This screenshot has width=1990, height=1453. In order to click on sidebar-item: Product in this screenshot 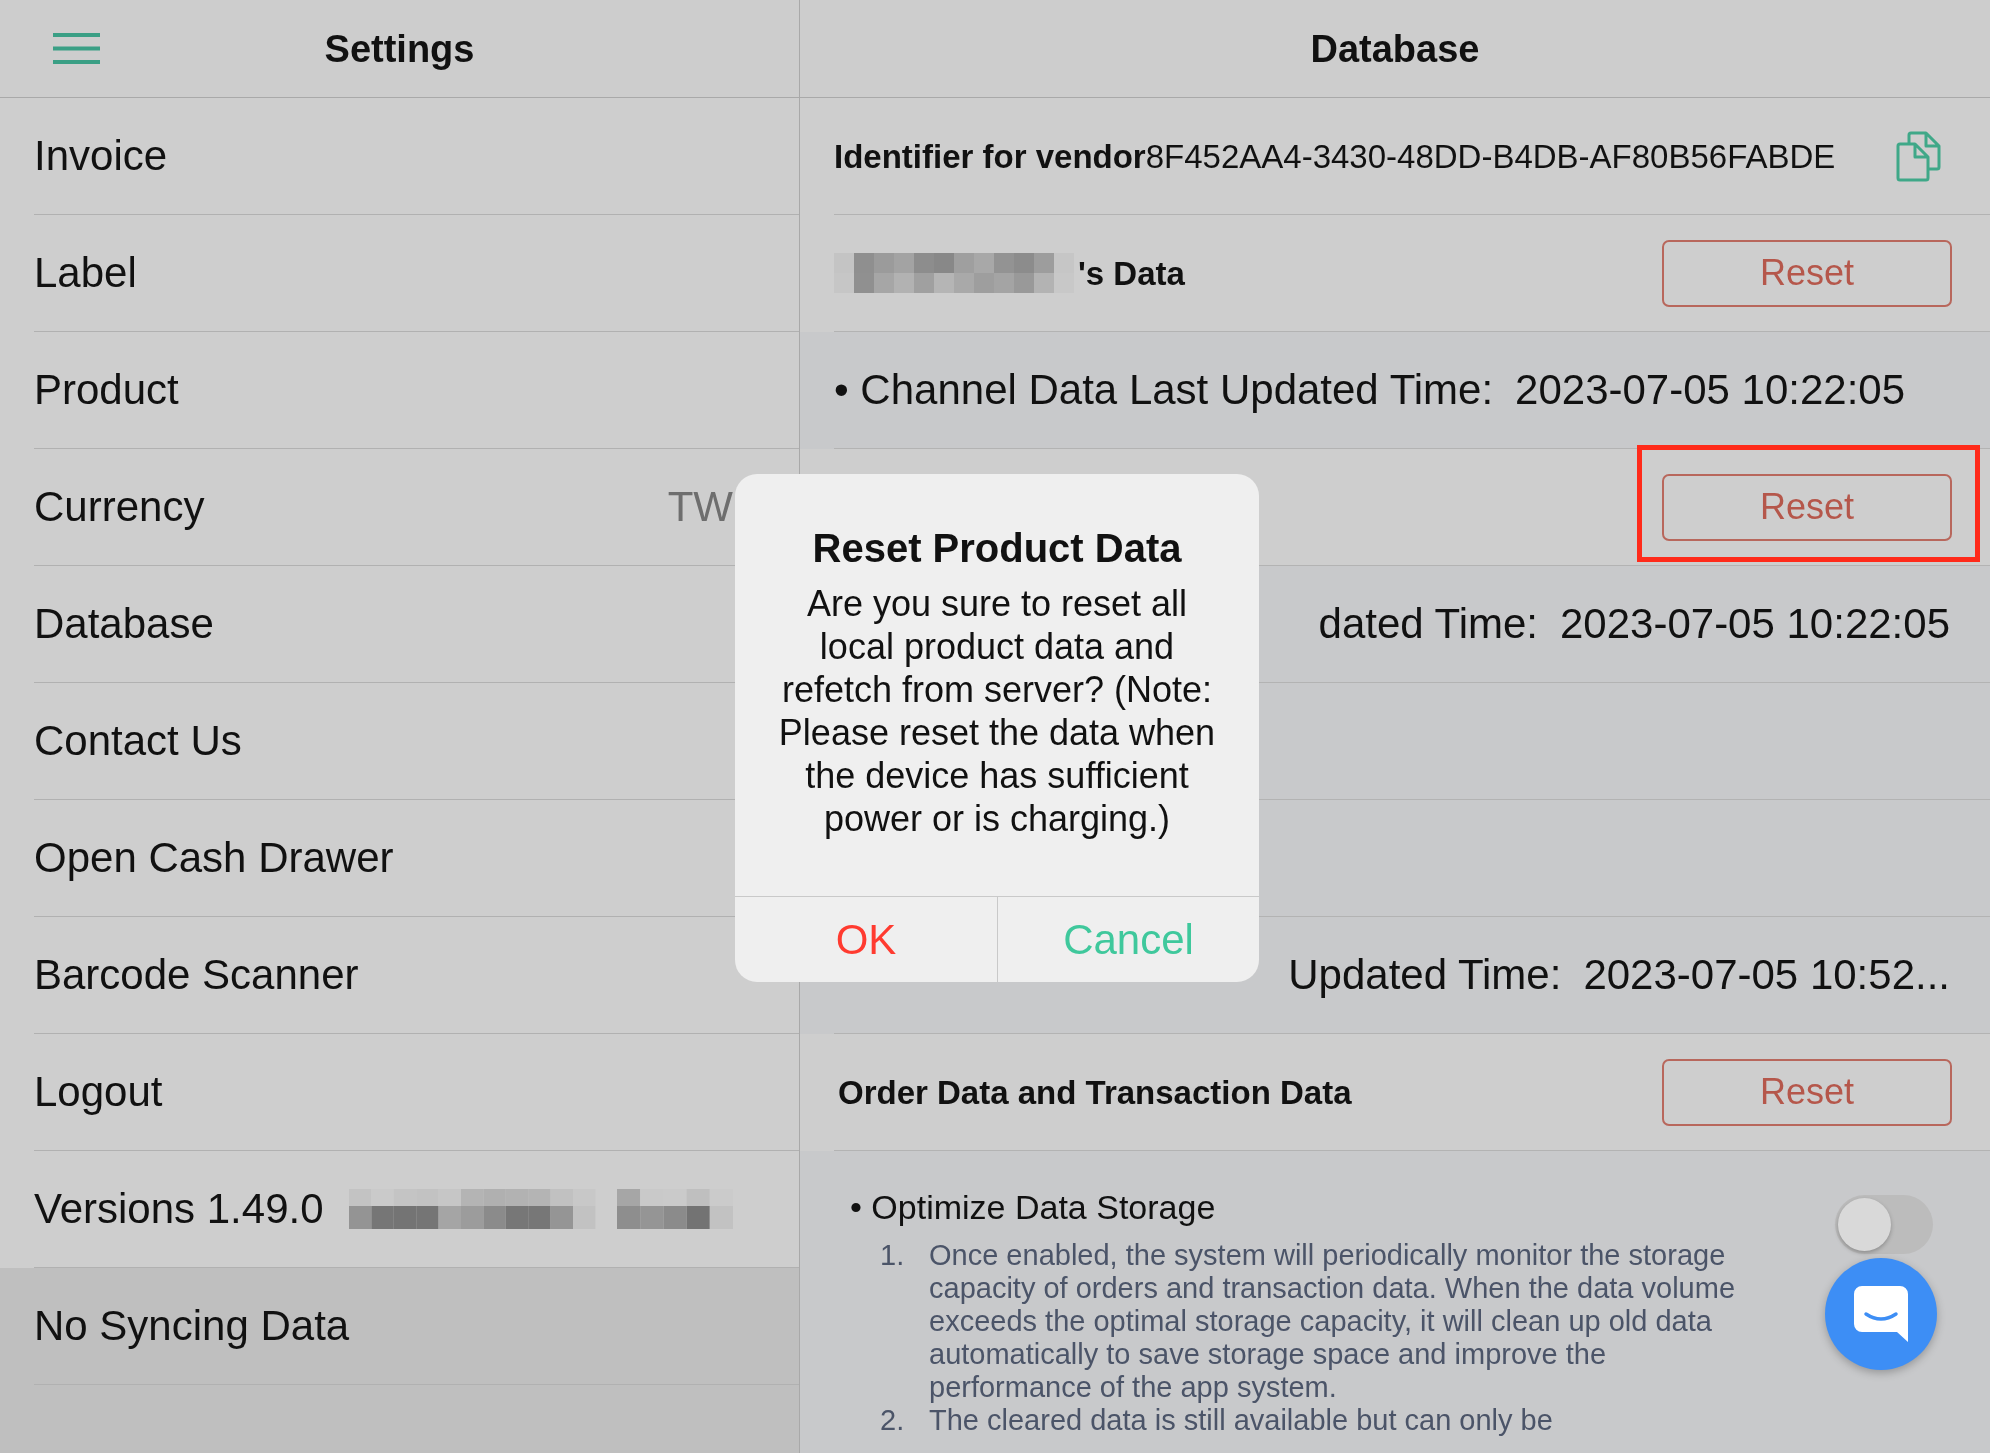, I will do `click(106, 390)`.